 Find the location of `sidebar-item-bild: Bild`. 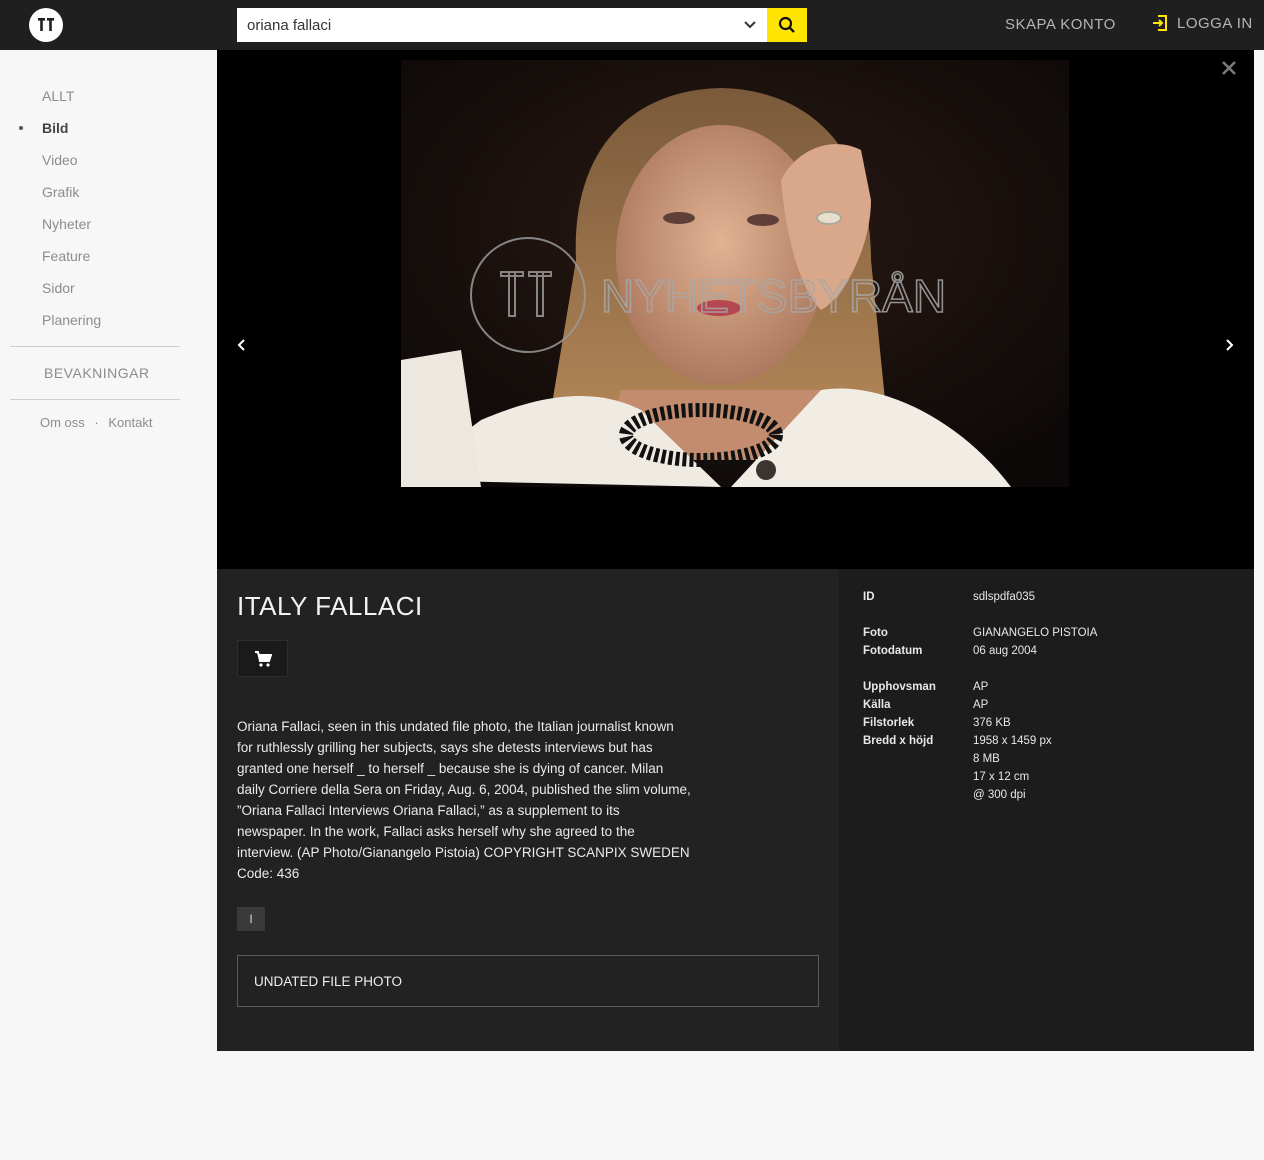

sidebar-item-bild: Bild is located at coordinates (55, 128).